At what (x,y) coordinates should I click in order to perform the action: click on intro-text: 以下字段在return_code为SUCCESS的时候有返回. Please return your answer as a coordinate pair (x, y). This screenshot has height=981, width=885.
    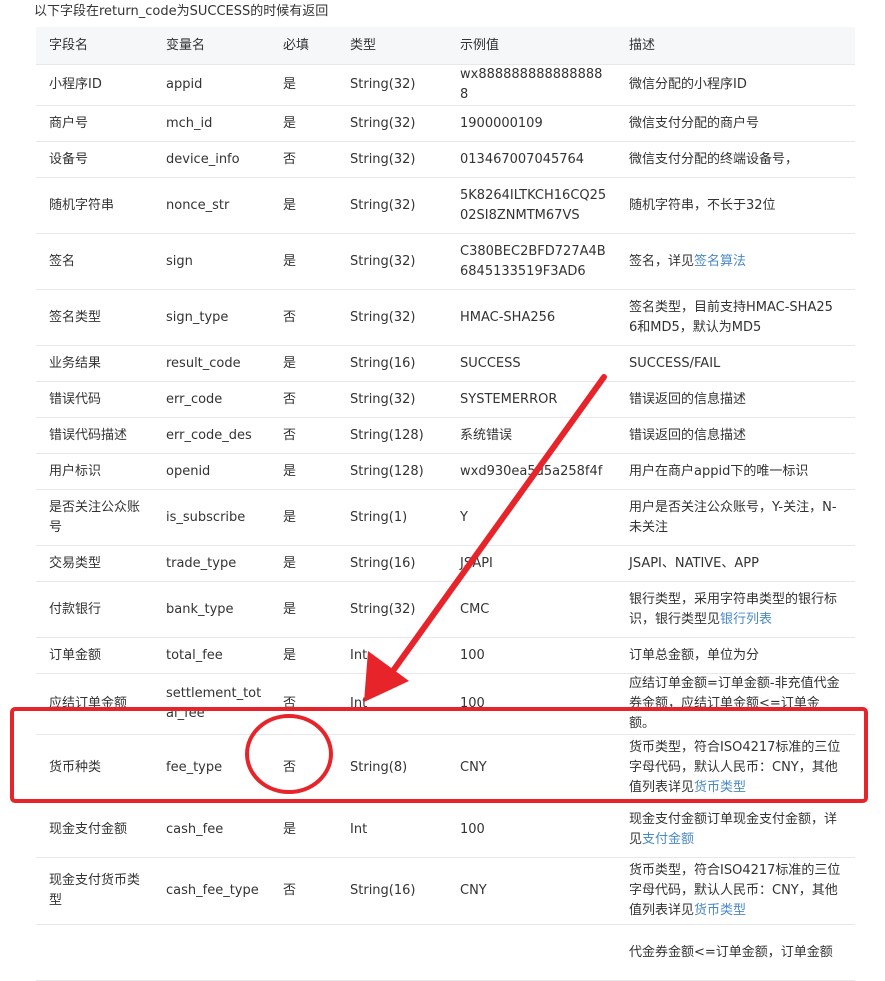
    Looking at the image, I should click on (181, 11).